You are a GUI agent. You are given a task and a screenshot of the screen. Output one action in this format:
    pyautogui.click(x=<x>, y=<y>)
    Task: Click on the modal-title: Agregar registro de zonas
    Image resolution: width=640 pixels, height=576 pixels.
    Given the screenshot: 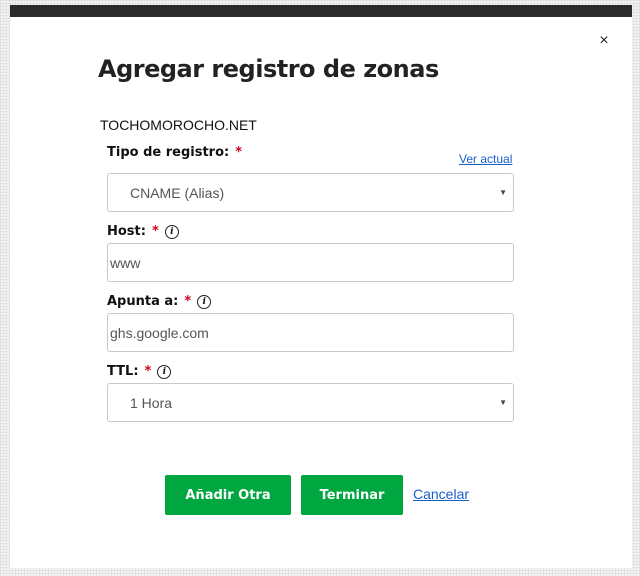 What is the action you would take?
    pyautogui.click(x=268, y=69)
    